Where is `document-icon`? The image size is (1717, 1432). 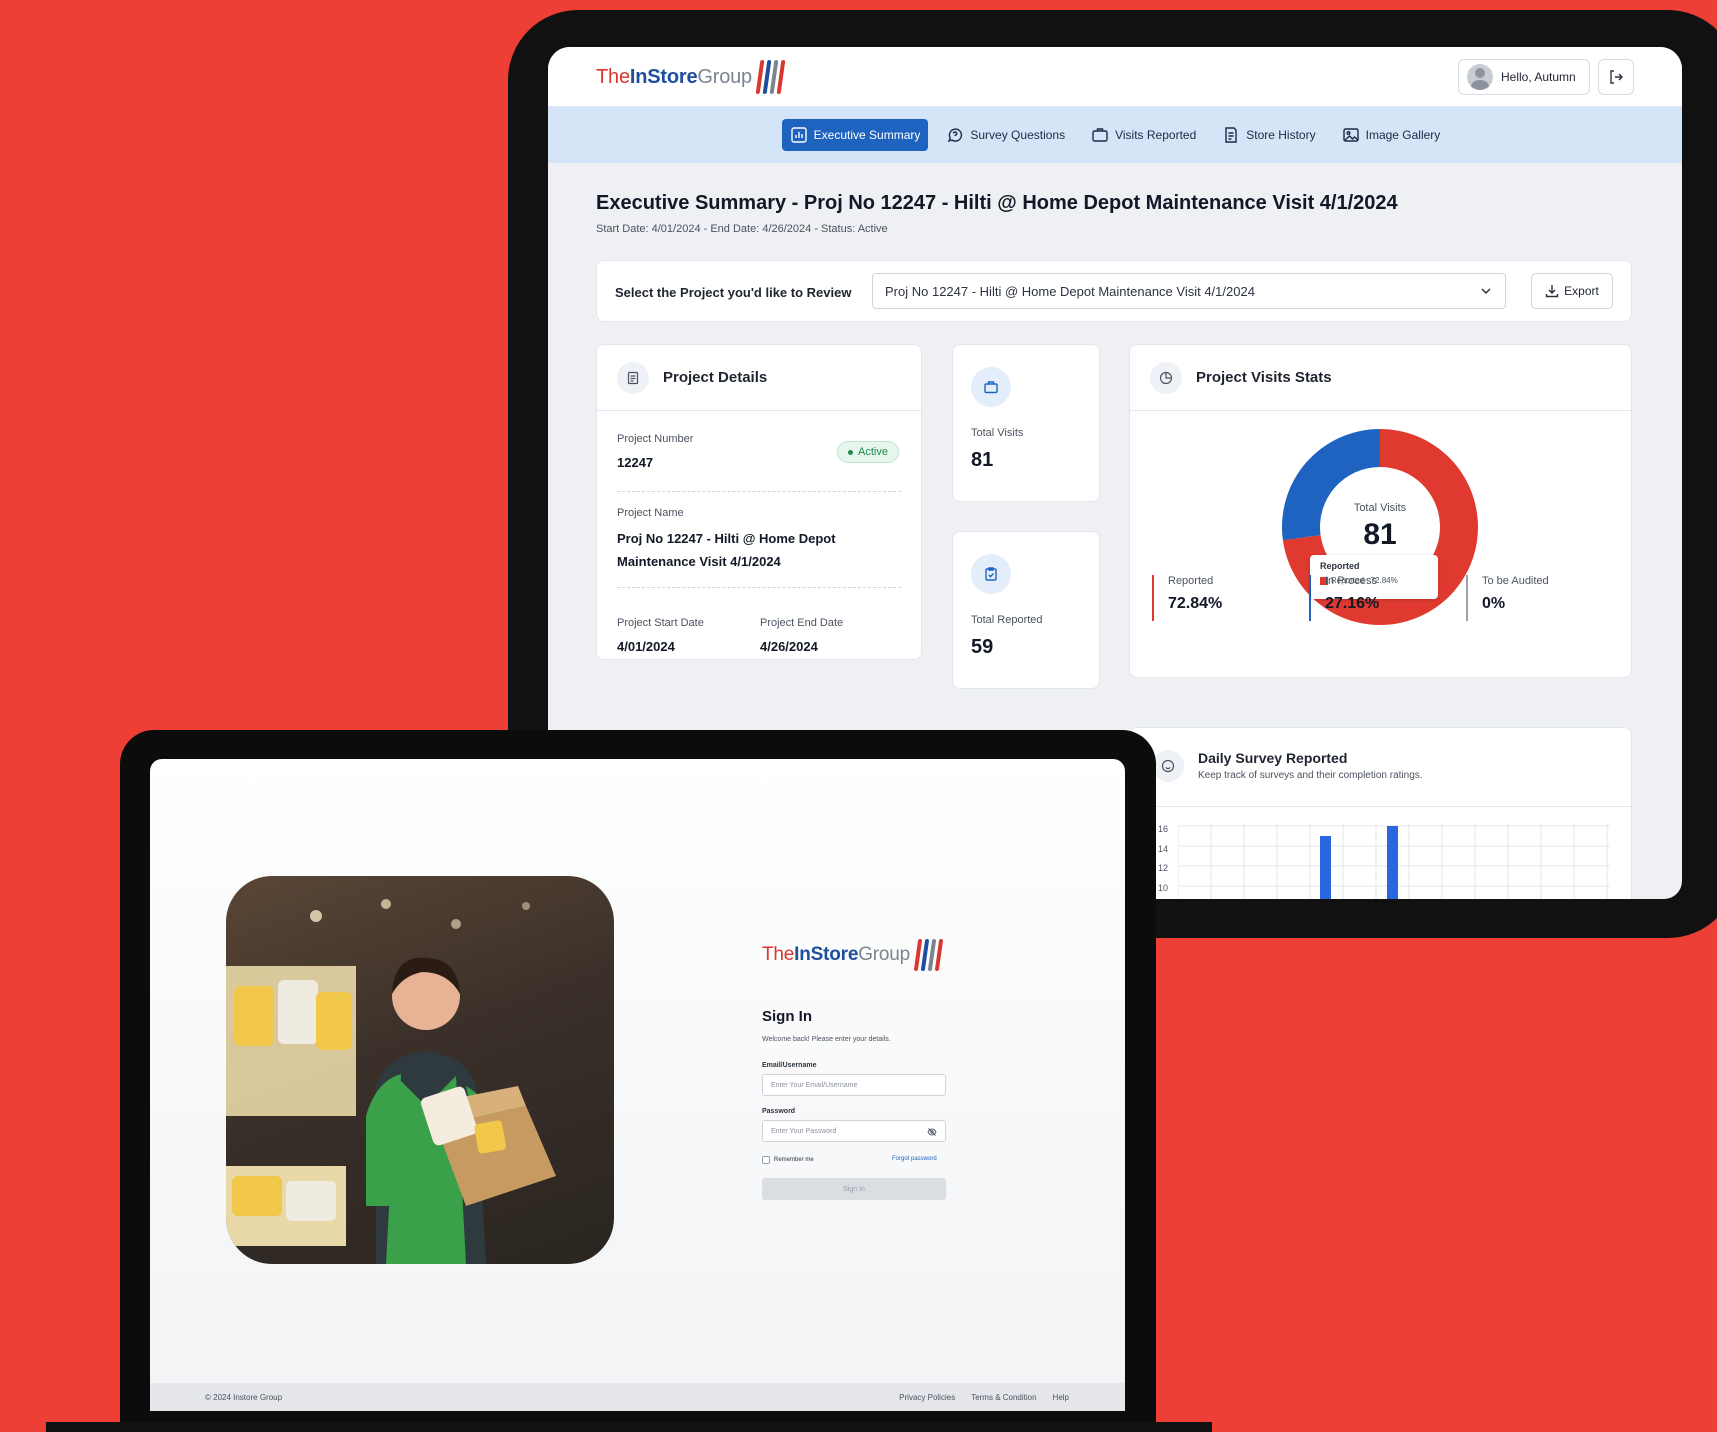 document-icon is located at coordinates (633, 377).